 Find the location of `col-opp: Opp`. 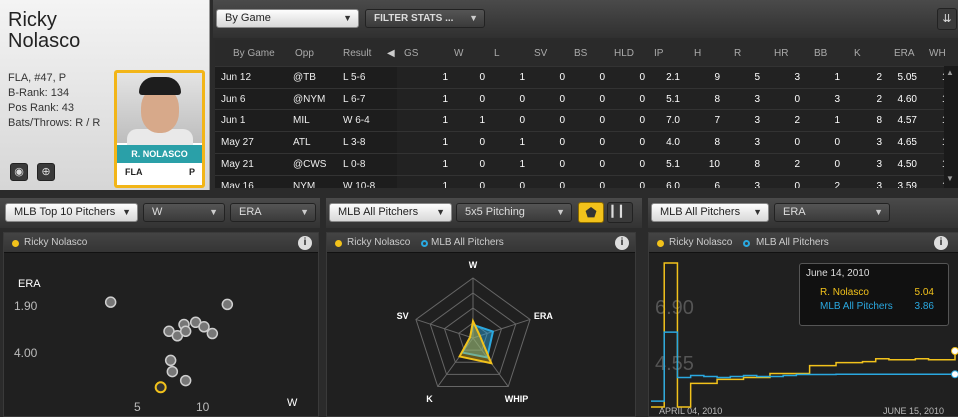

col-opp: Opp is located at coordinates (304, 53).